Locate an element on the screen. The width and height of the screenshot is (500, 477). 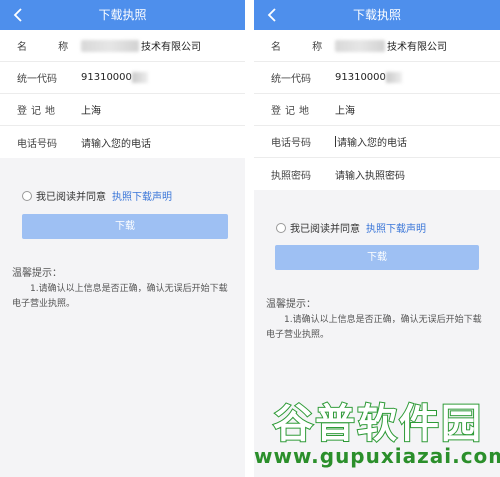
watermark: 谷普软件园 www.gupuxiazai.com is located at coordinates (377, 434).